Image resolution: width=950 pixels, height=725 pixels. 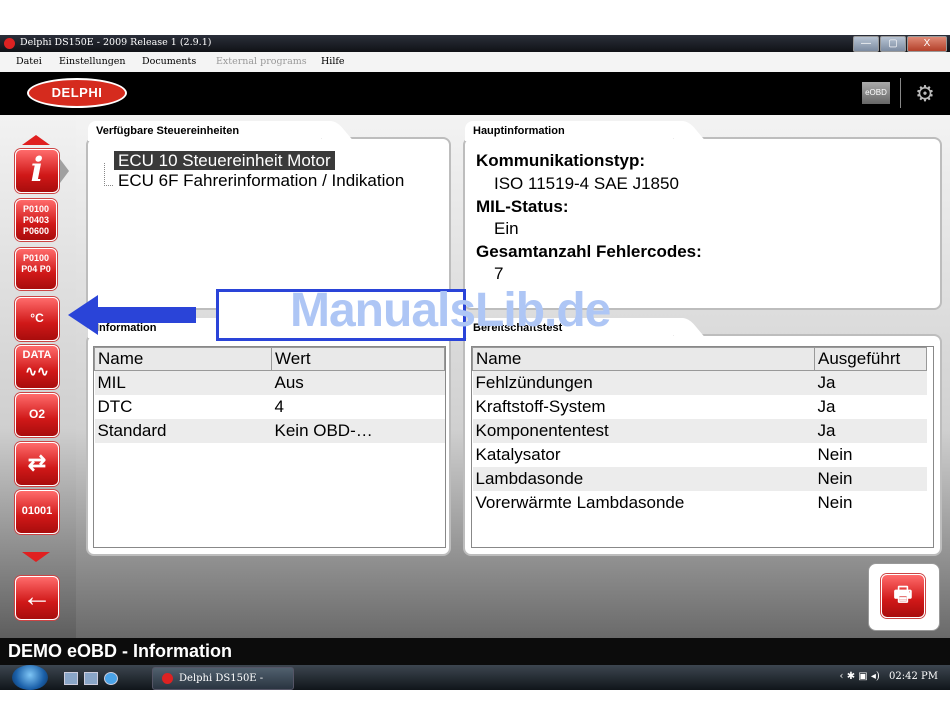 What do you see at coordinates (270, 407) in the screenshot?
I see `table-row: DTC 4` at bounding box center [270, 407].